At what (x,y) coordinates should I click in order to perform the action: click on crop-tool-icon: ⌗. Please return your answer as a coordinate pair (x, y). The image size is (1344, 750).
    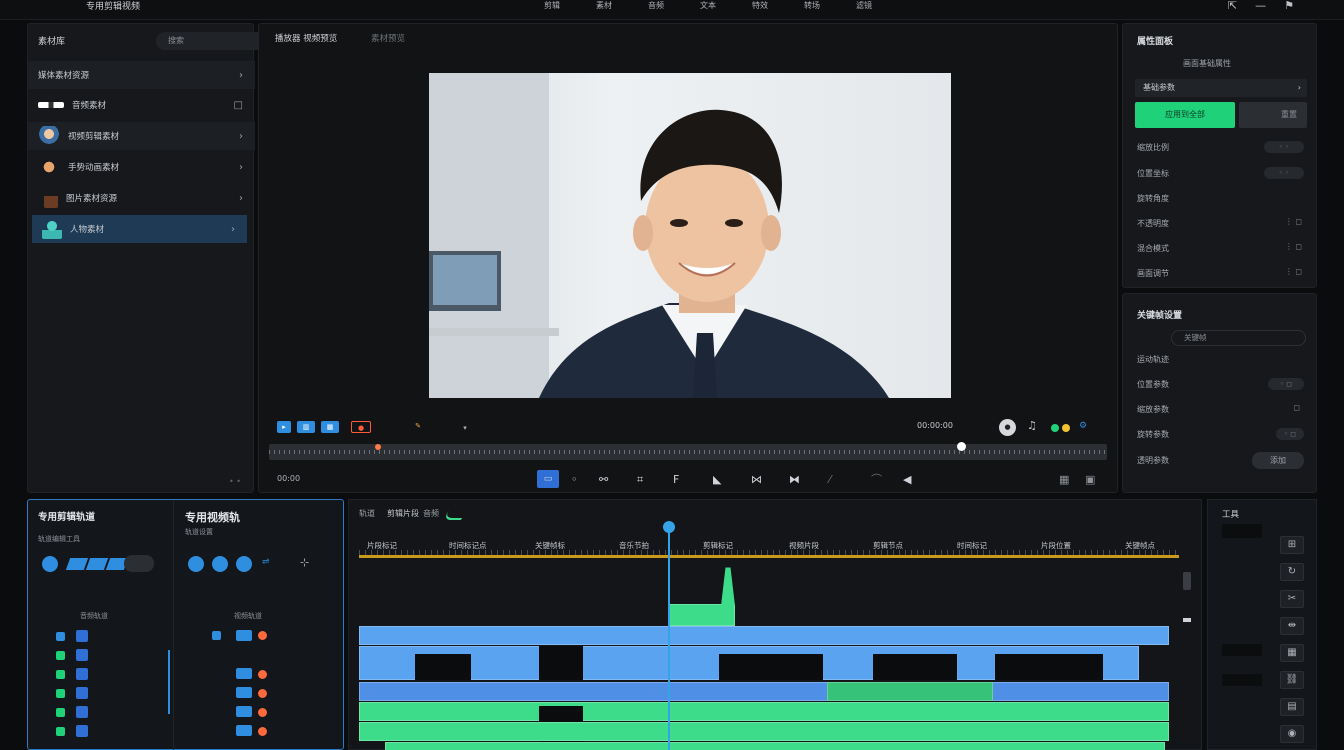
    Looking at the image, I should click on (640, 480).